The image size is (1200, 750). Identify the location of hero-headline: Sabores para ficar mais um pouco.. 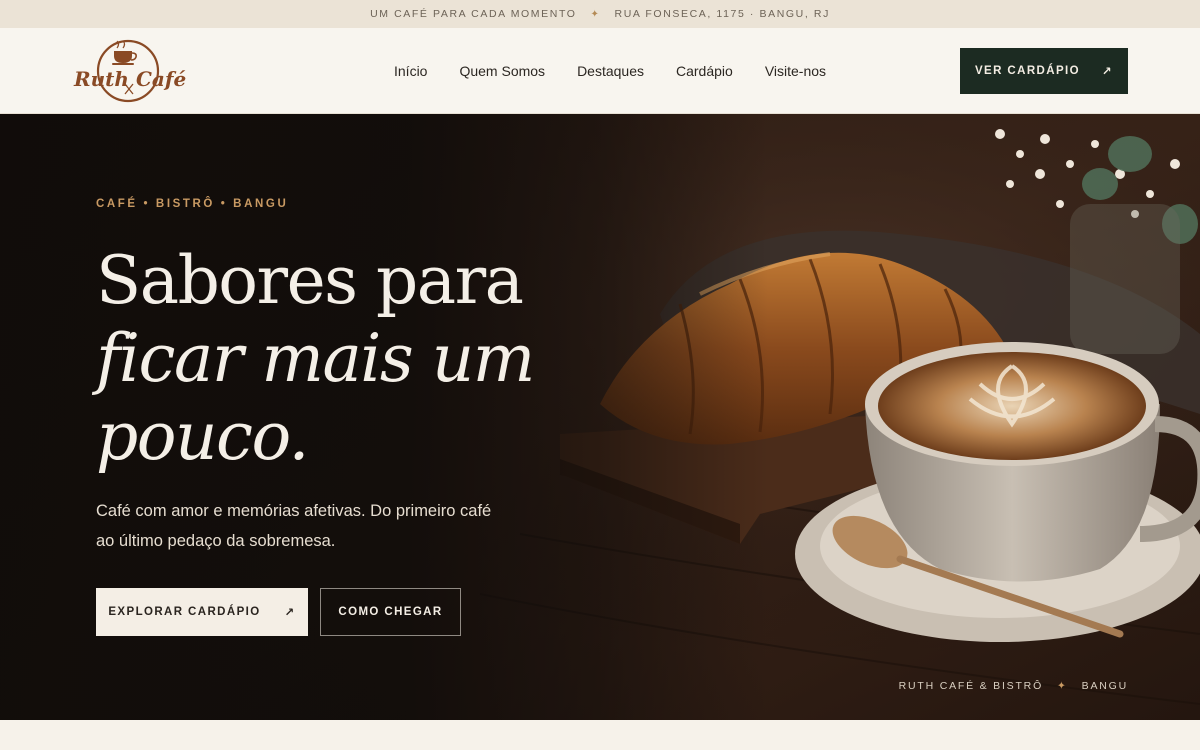
(356, 359).